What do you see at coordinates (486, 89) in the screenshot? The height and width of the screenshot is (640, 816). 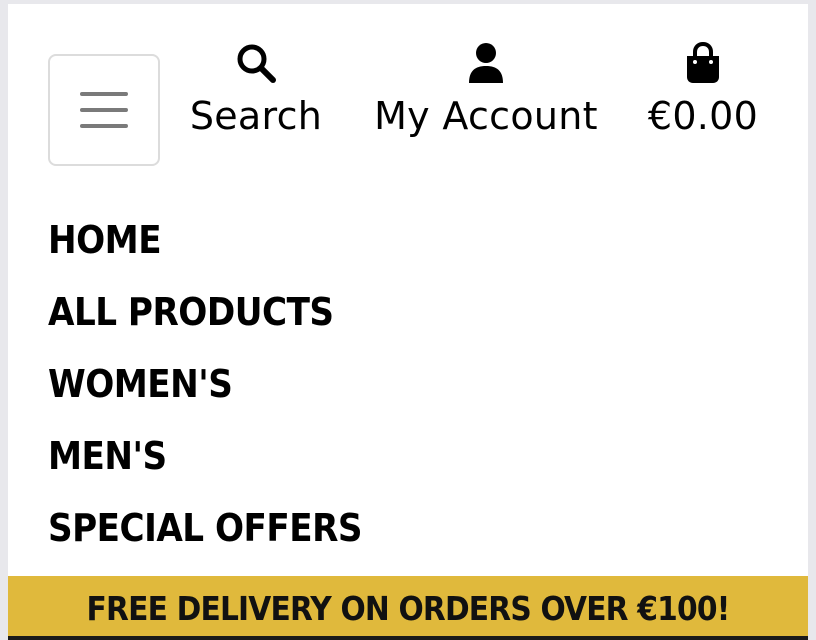 I see `my-account-link: My Account` at bounding box center [486, 89].